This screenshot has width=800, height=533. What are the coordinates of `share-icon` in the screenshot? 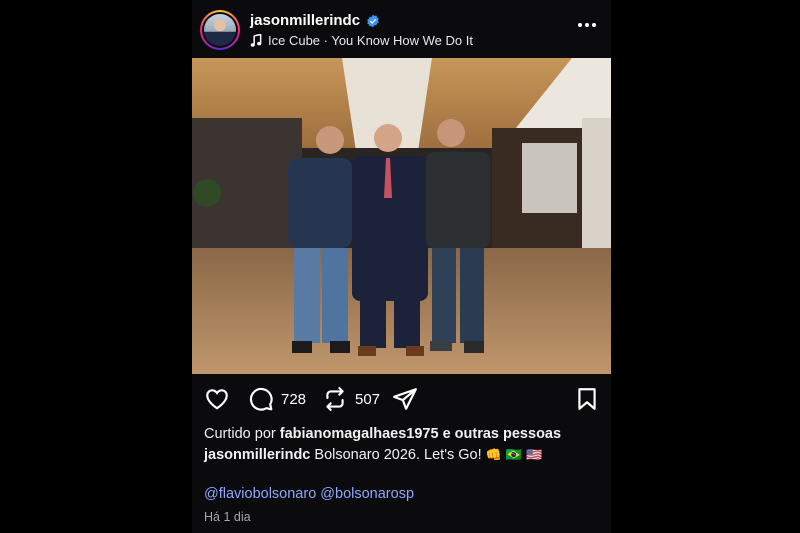 It's located at (405, 399).